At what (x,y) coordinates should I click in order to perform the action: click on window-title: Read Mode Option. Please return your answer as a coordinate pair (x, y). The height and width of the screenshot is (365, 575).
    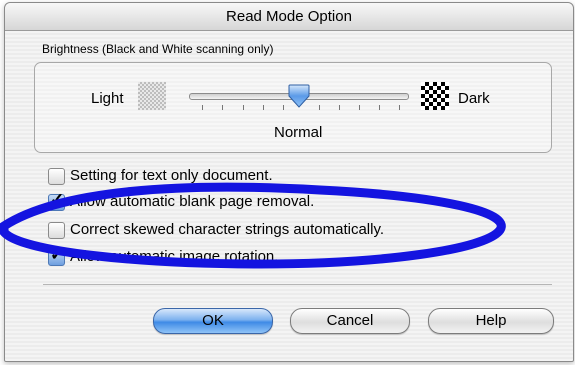
    Looking at the image, I should click on (289, 16).